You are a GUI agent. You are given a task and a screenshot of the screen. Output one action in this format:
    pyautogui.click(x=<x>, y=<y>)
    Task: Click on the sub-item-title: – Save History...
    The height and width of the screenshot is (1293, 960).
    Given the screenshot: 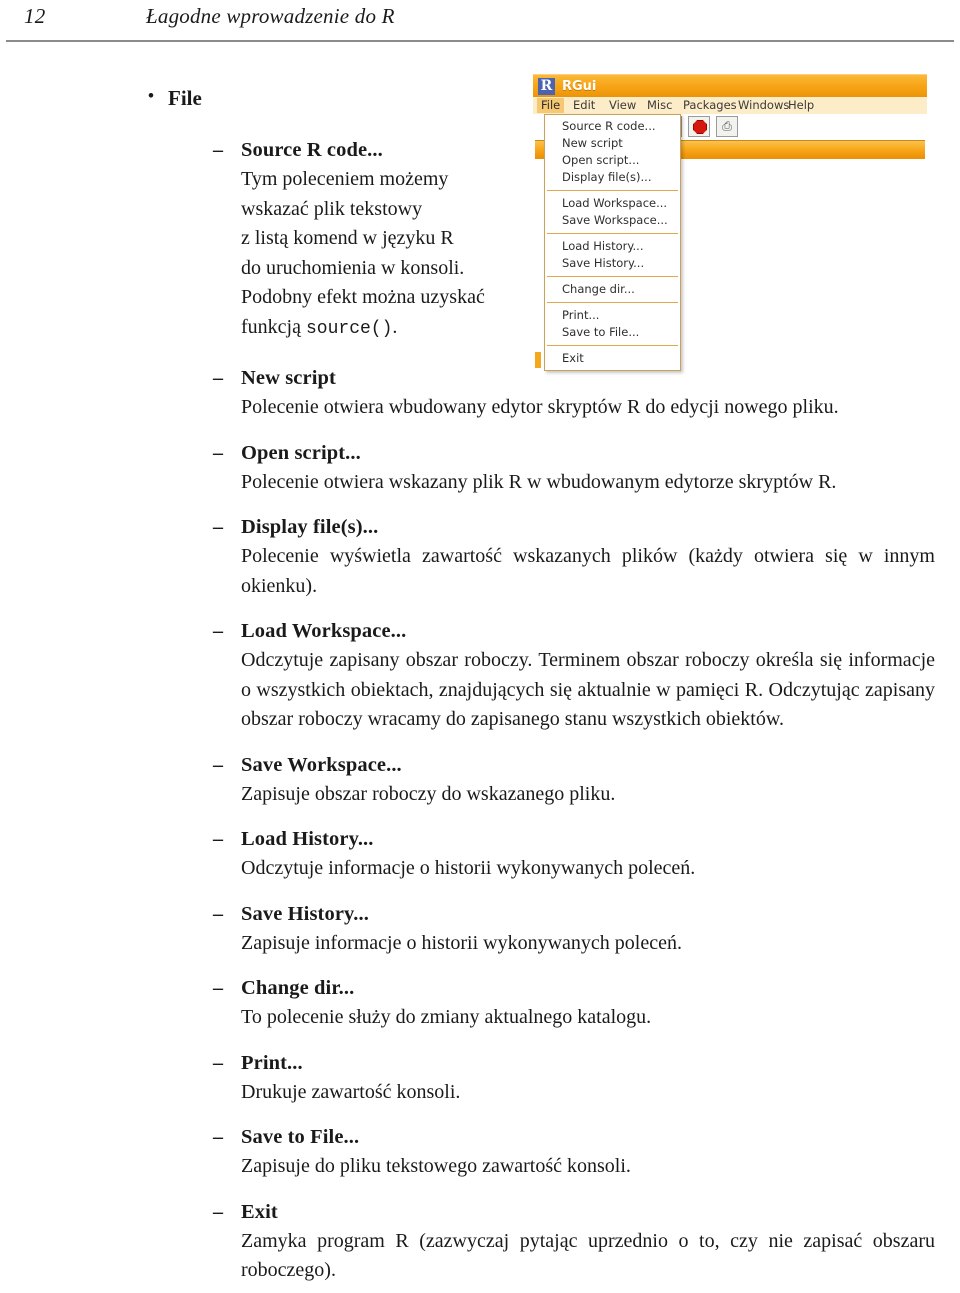 What is the action you would take?
    pyautogui.click(x=480, y=914)
    